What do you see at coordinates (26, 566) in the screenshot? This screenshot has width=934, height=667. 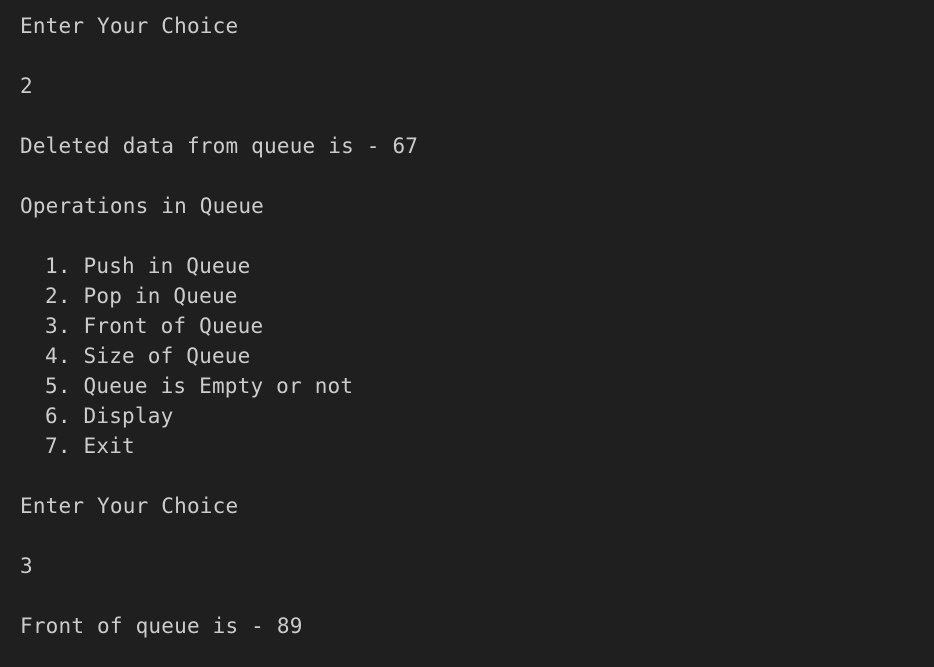 I see `user-input-choice-2: 3` at bounding box center [26, 566].